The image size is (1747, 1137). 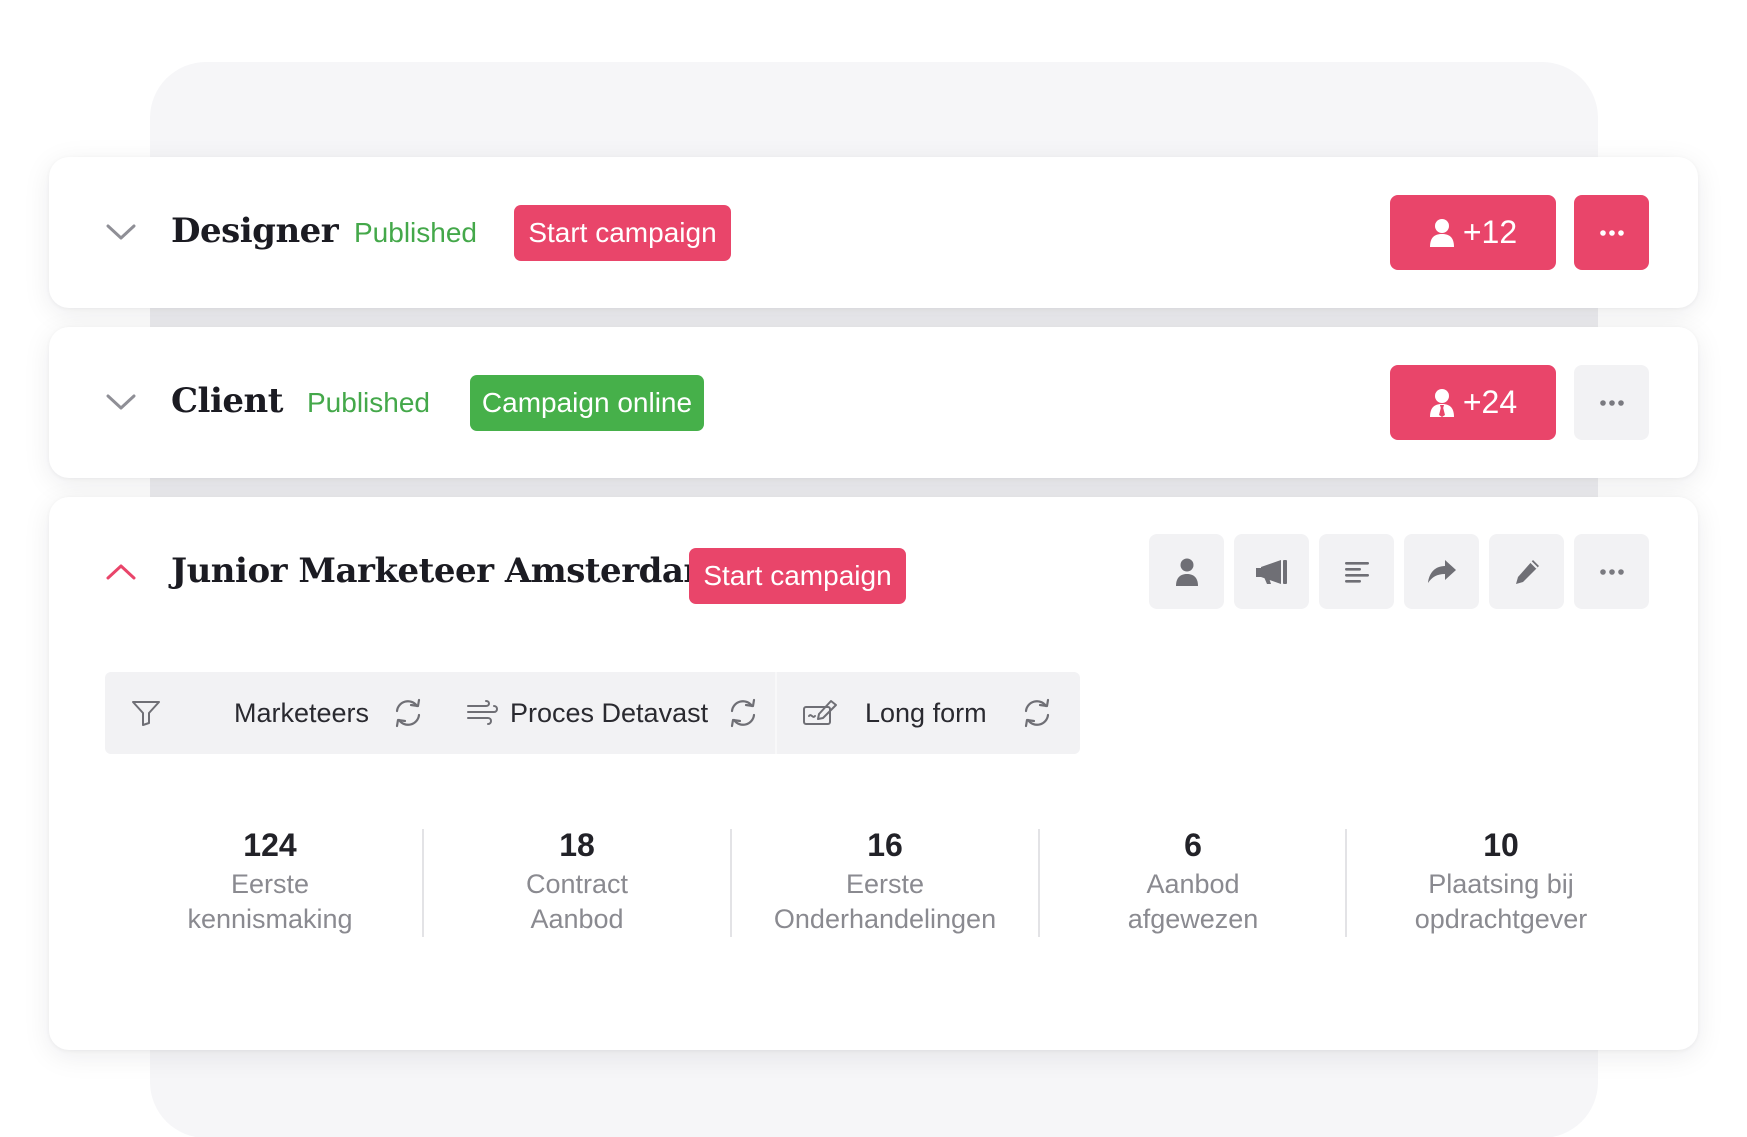 I want to click on stat-eerste-kennismaking: 124 Eerste kennismaking, so click(x=270, y=882).